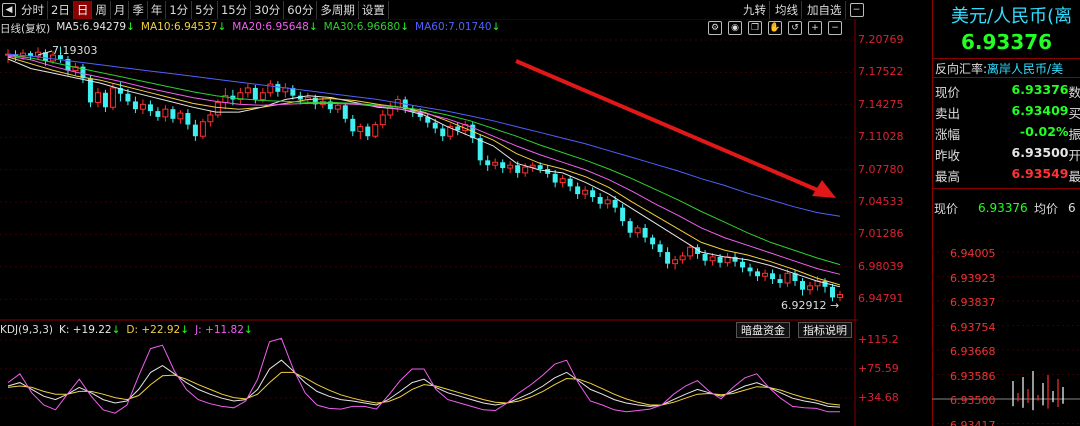 The height and width of the screenshot is (426, 1080). I want to click on quote-row-4: 最高 6.93549 最, so click(1007, 176).